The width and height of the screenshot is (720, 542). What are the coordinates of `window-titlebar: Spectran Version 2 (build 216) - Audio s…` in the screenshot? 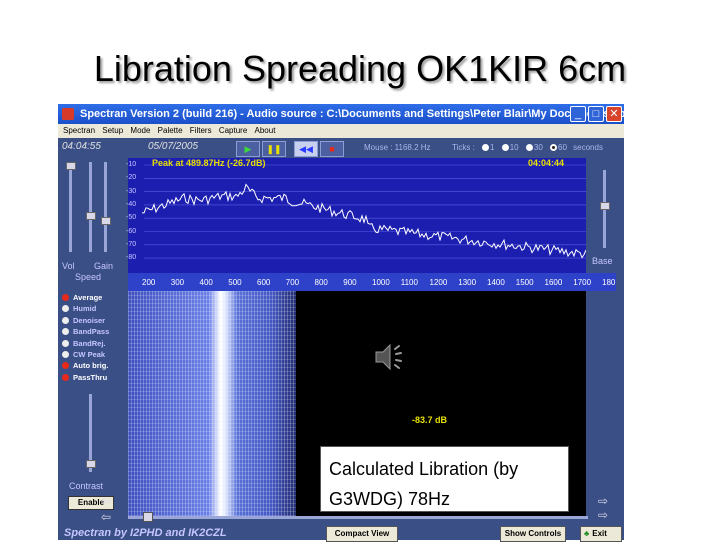 It's located at (341, 114).